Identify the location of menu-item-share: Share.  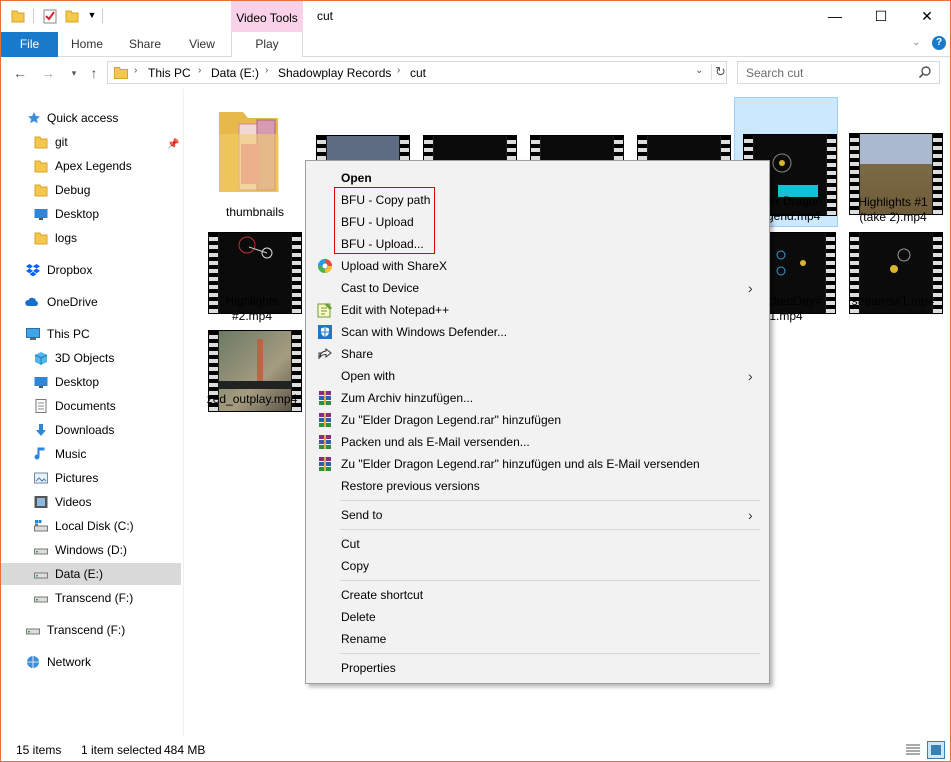
(537, 354).